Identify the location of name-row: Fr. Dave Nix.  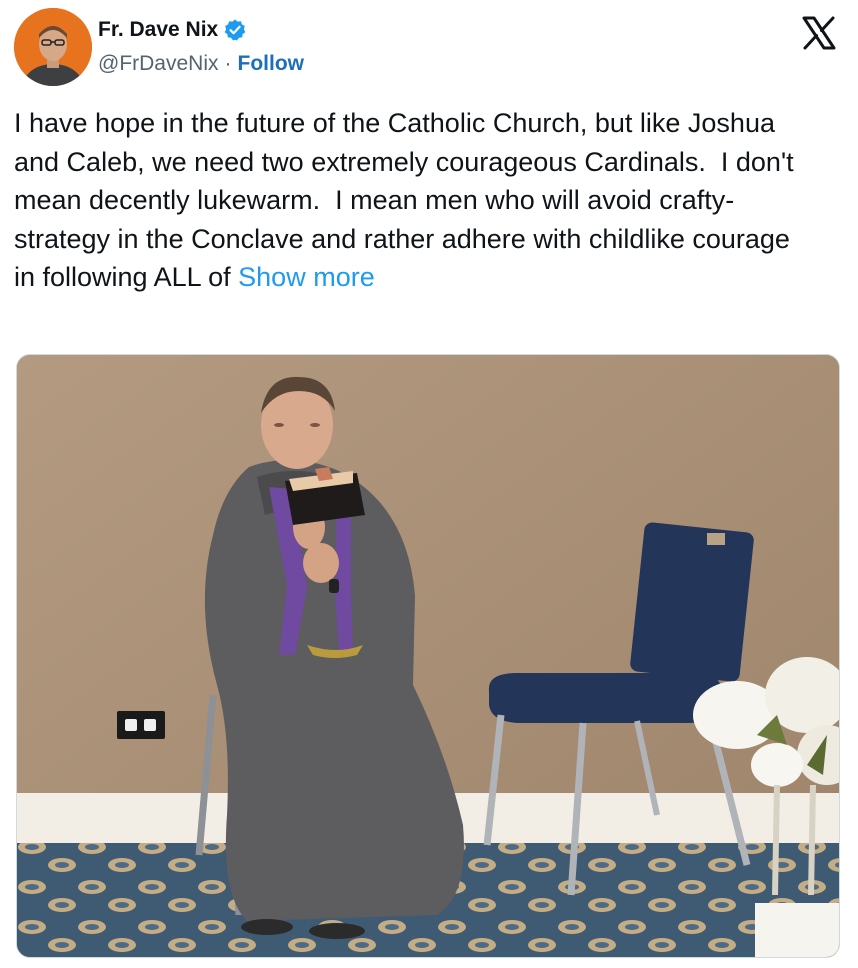
(172, 30).